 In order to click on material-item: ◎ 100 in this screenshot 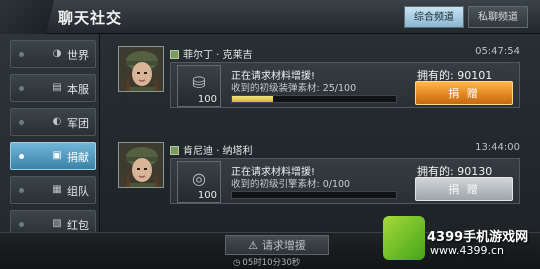, I will do `click(199, 182)`.